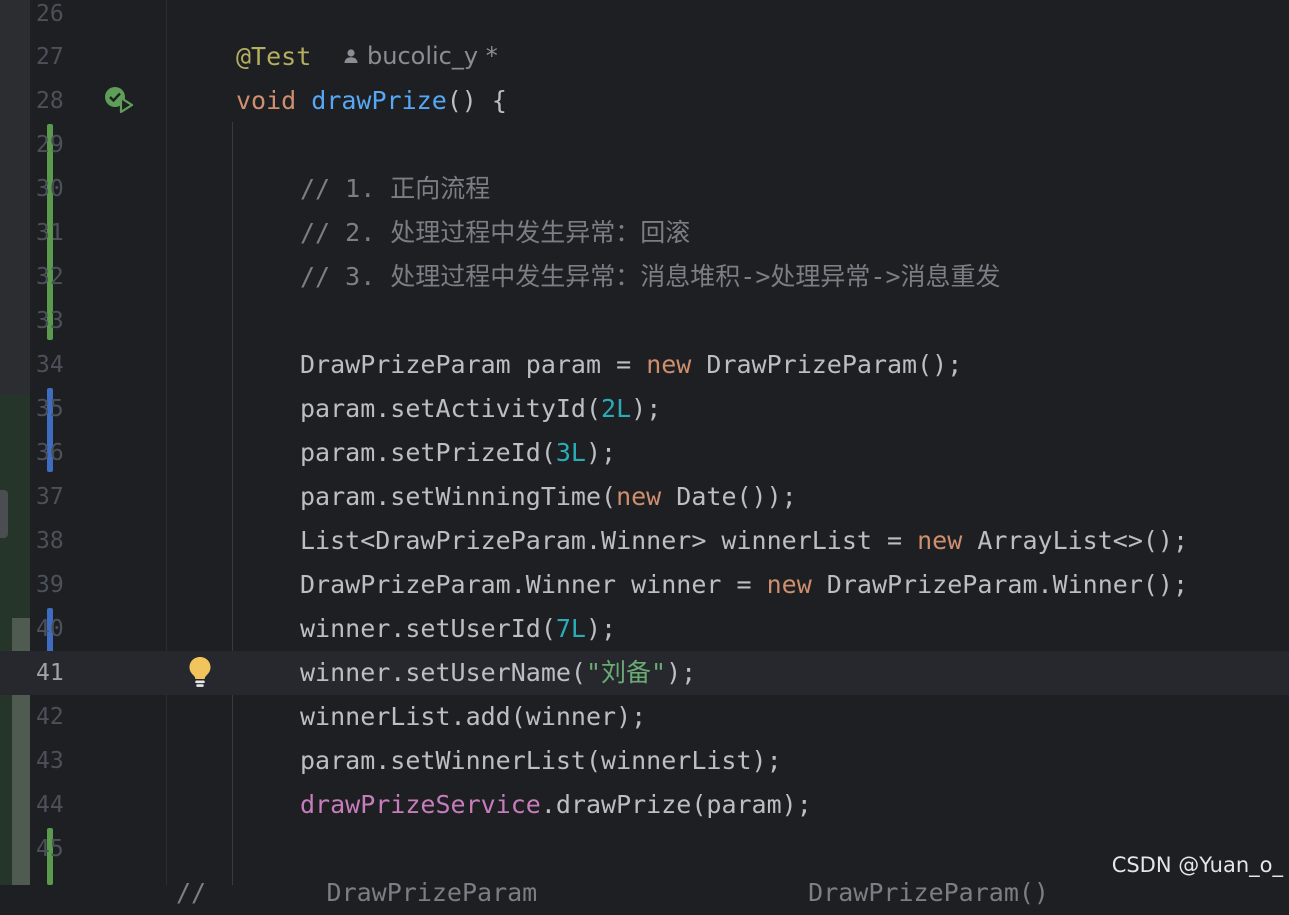 This screenshot has width=1289, height=915. I want to click on code-line: 37 param.setWinningTime(new Date());, so click(644, 497).